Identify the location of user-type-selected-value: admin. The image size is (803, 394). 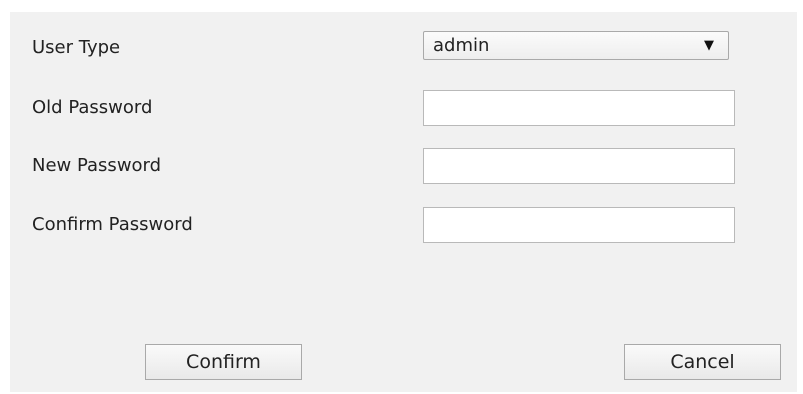
(461, 45).